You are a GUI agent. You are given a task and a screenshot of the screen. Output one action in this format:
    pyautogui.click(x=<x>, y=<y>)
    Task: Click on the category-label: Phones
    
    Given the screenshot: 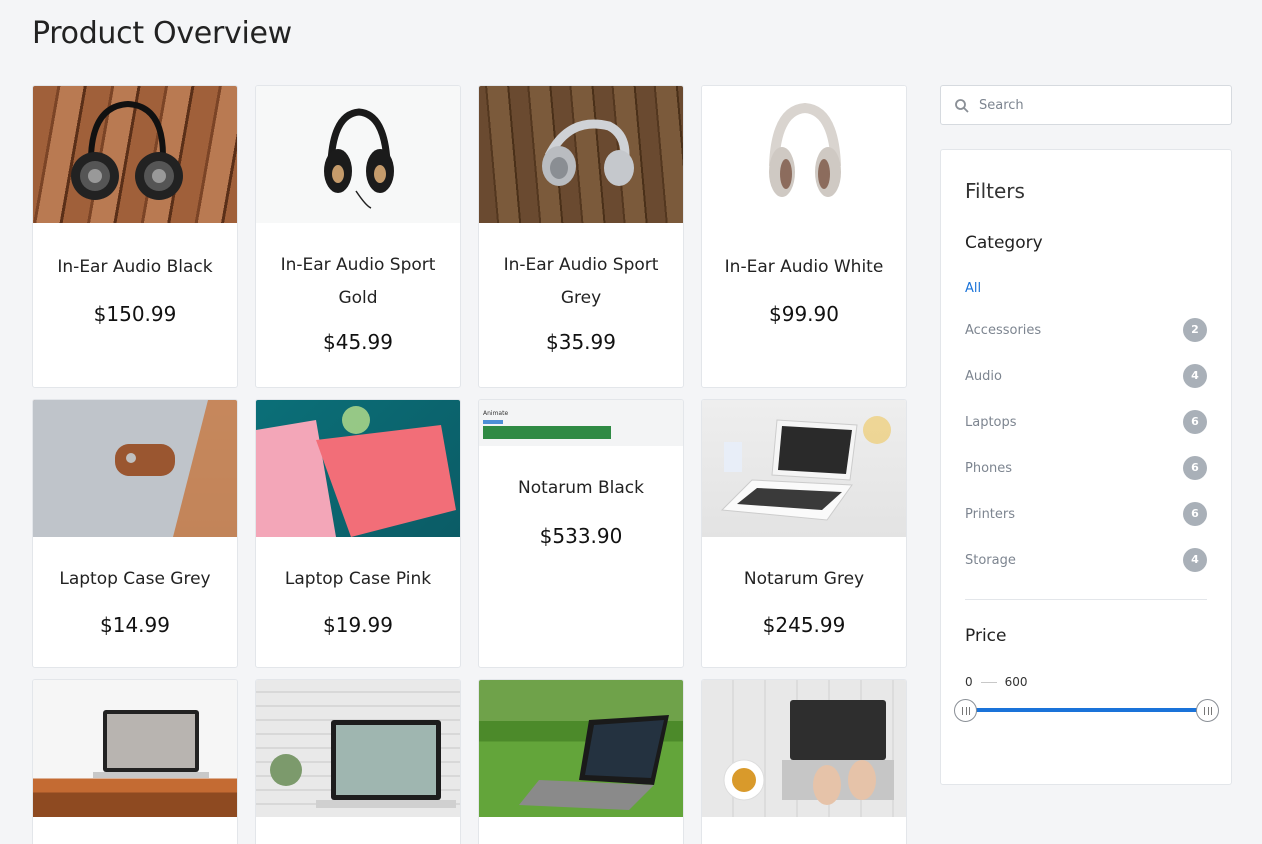 What is the action you would take?
    pyautogui.click(x=989, y=468)
    